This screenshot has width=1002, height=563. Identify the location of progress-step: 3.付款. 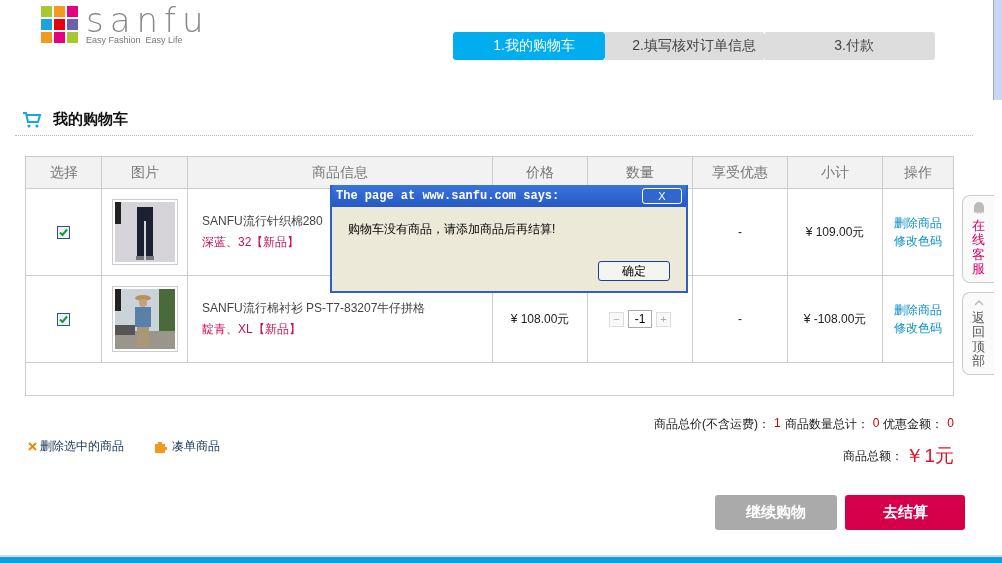
(850, 46).